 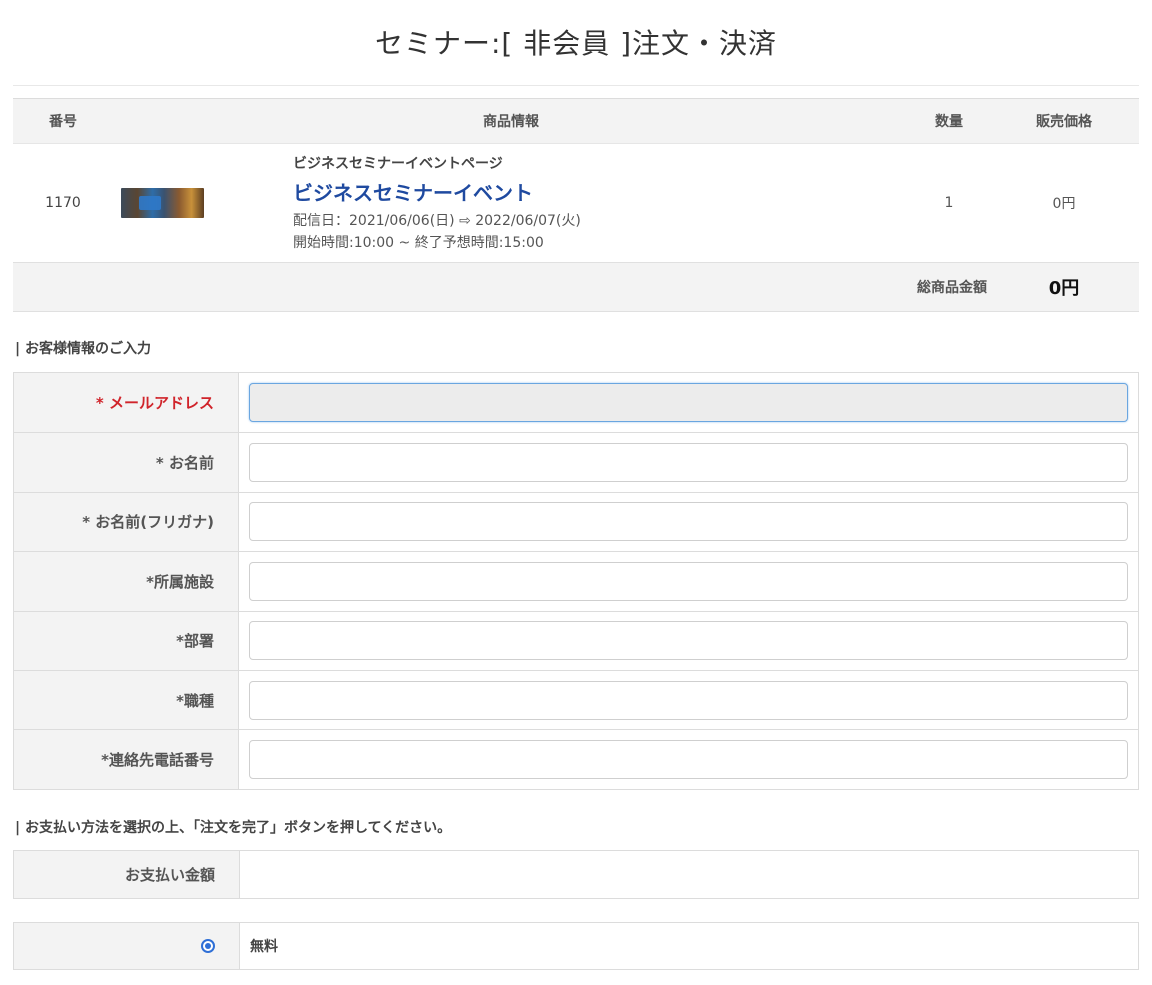 I want to click on department-label: *部署, so click(x=126, y=640).